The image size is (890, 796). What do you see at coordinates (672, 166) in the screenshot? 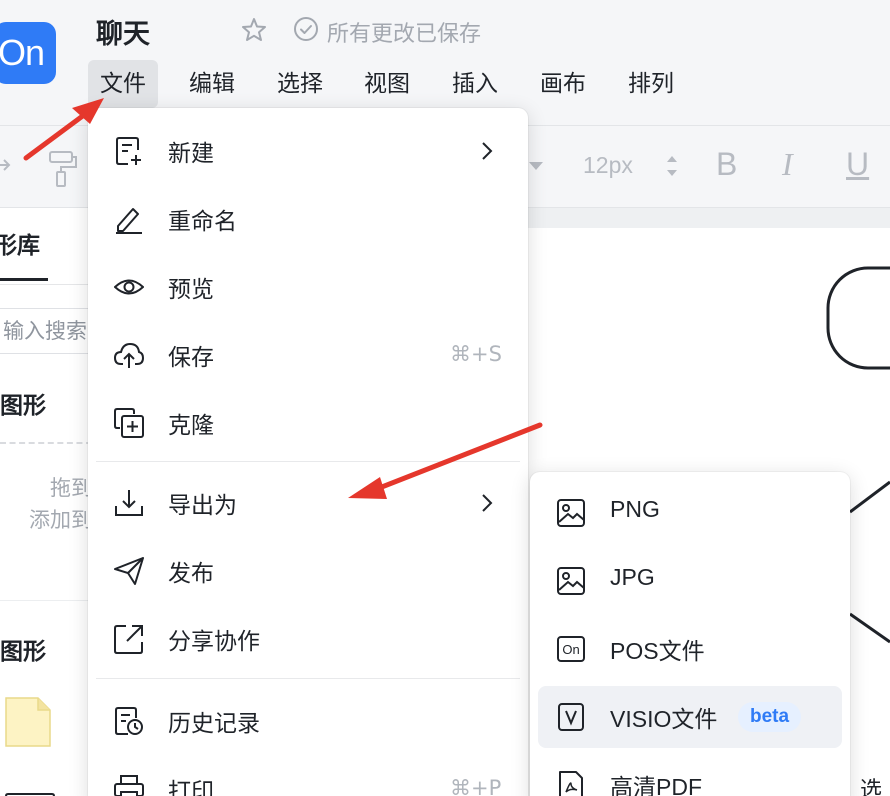
I see `font-size-stepper-icon` at bounding box center [672, 166].